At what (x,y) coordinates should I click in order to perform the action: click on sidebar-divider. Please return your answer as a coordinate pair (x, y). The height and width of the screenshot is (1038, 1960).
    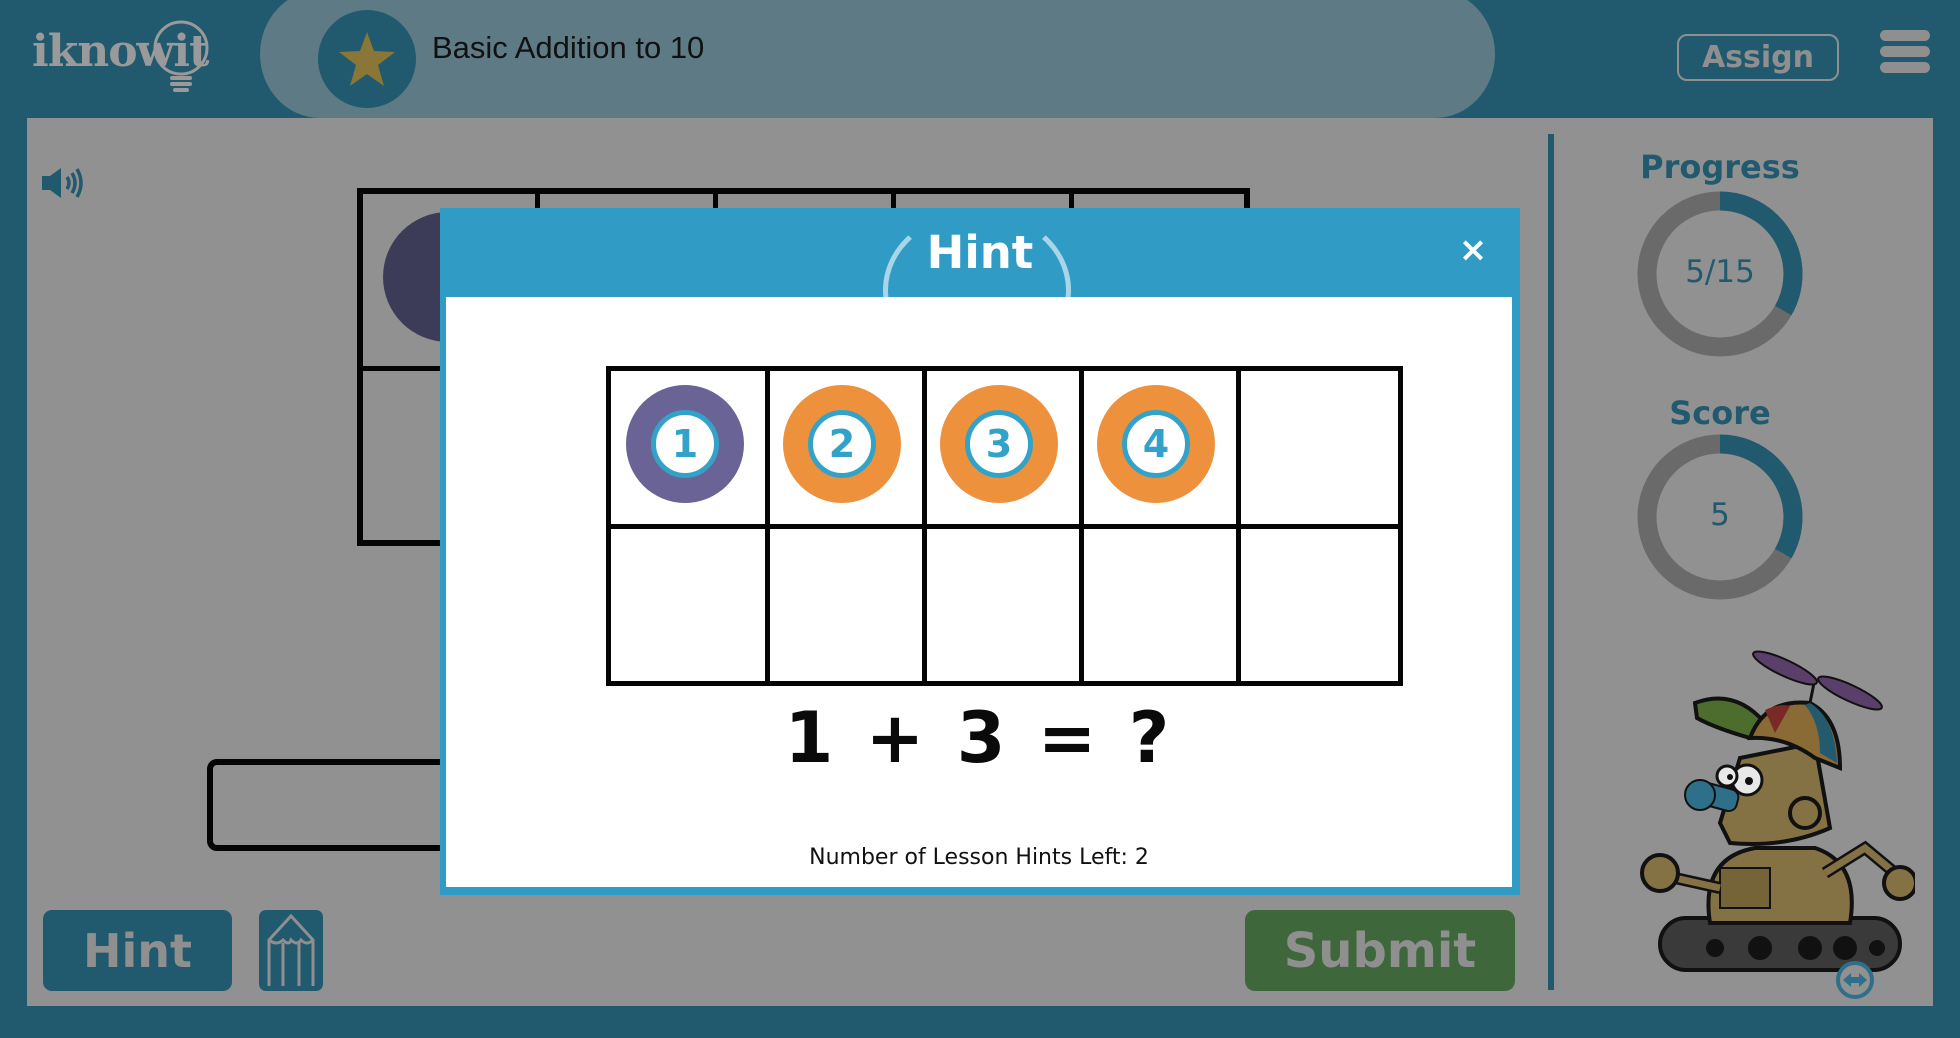
    Looking at the image, I should click on (1551, 562).